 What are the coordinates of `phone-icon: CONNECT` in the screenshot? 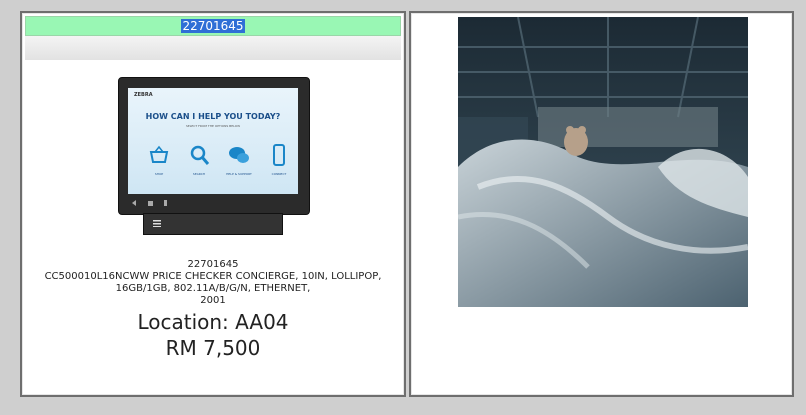 It's located at (279, 160).